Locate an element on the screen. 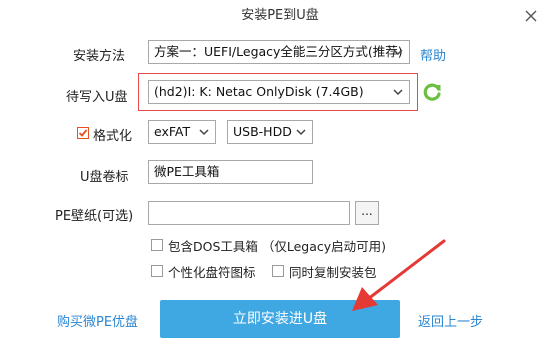  wallpaper-input is located at coordinates (249, 213).